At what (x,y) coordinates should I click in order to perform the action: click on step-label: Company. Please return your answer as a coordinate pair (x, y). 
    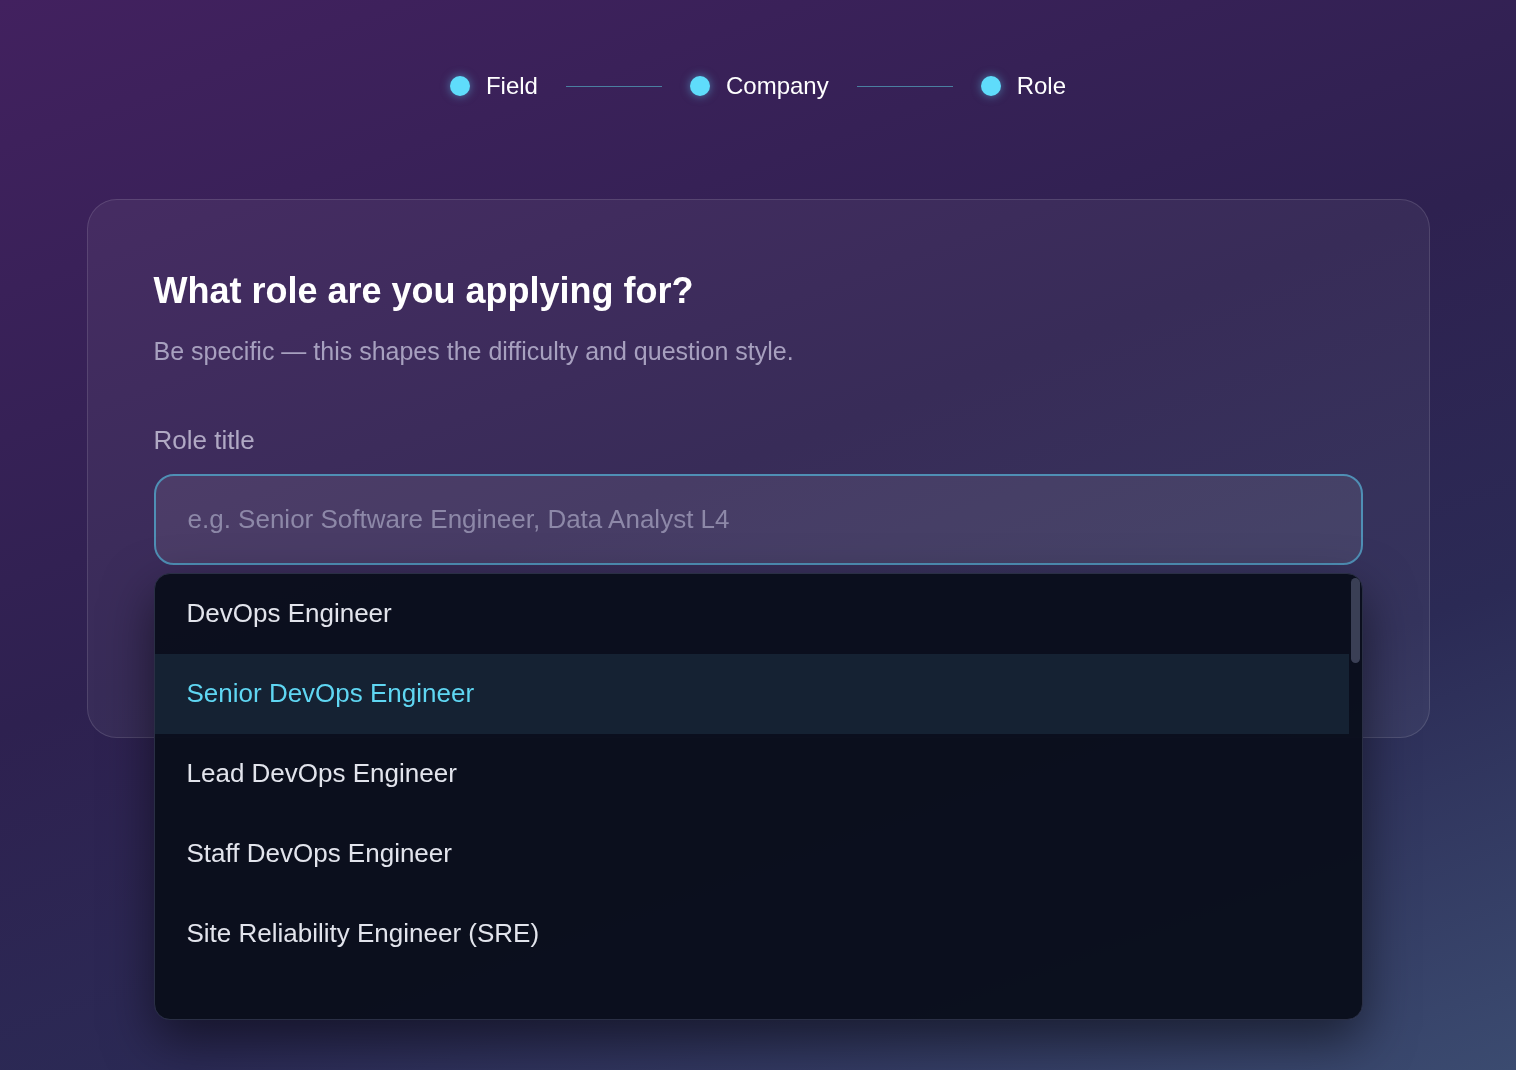
    Looking at the image, I should click on (777, 86).